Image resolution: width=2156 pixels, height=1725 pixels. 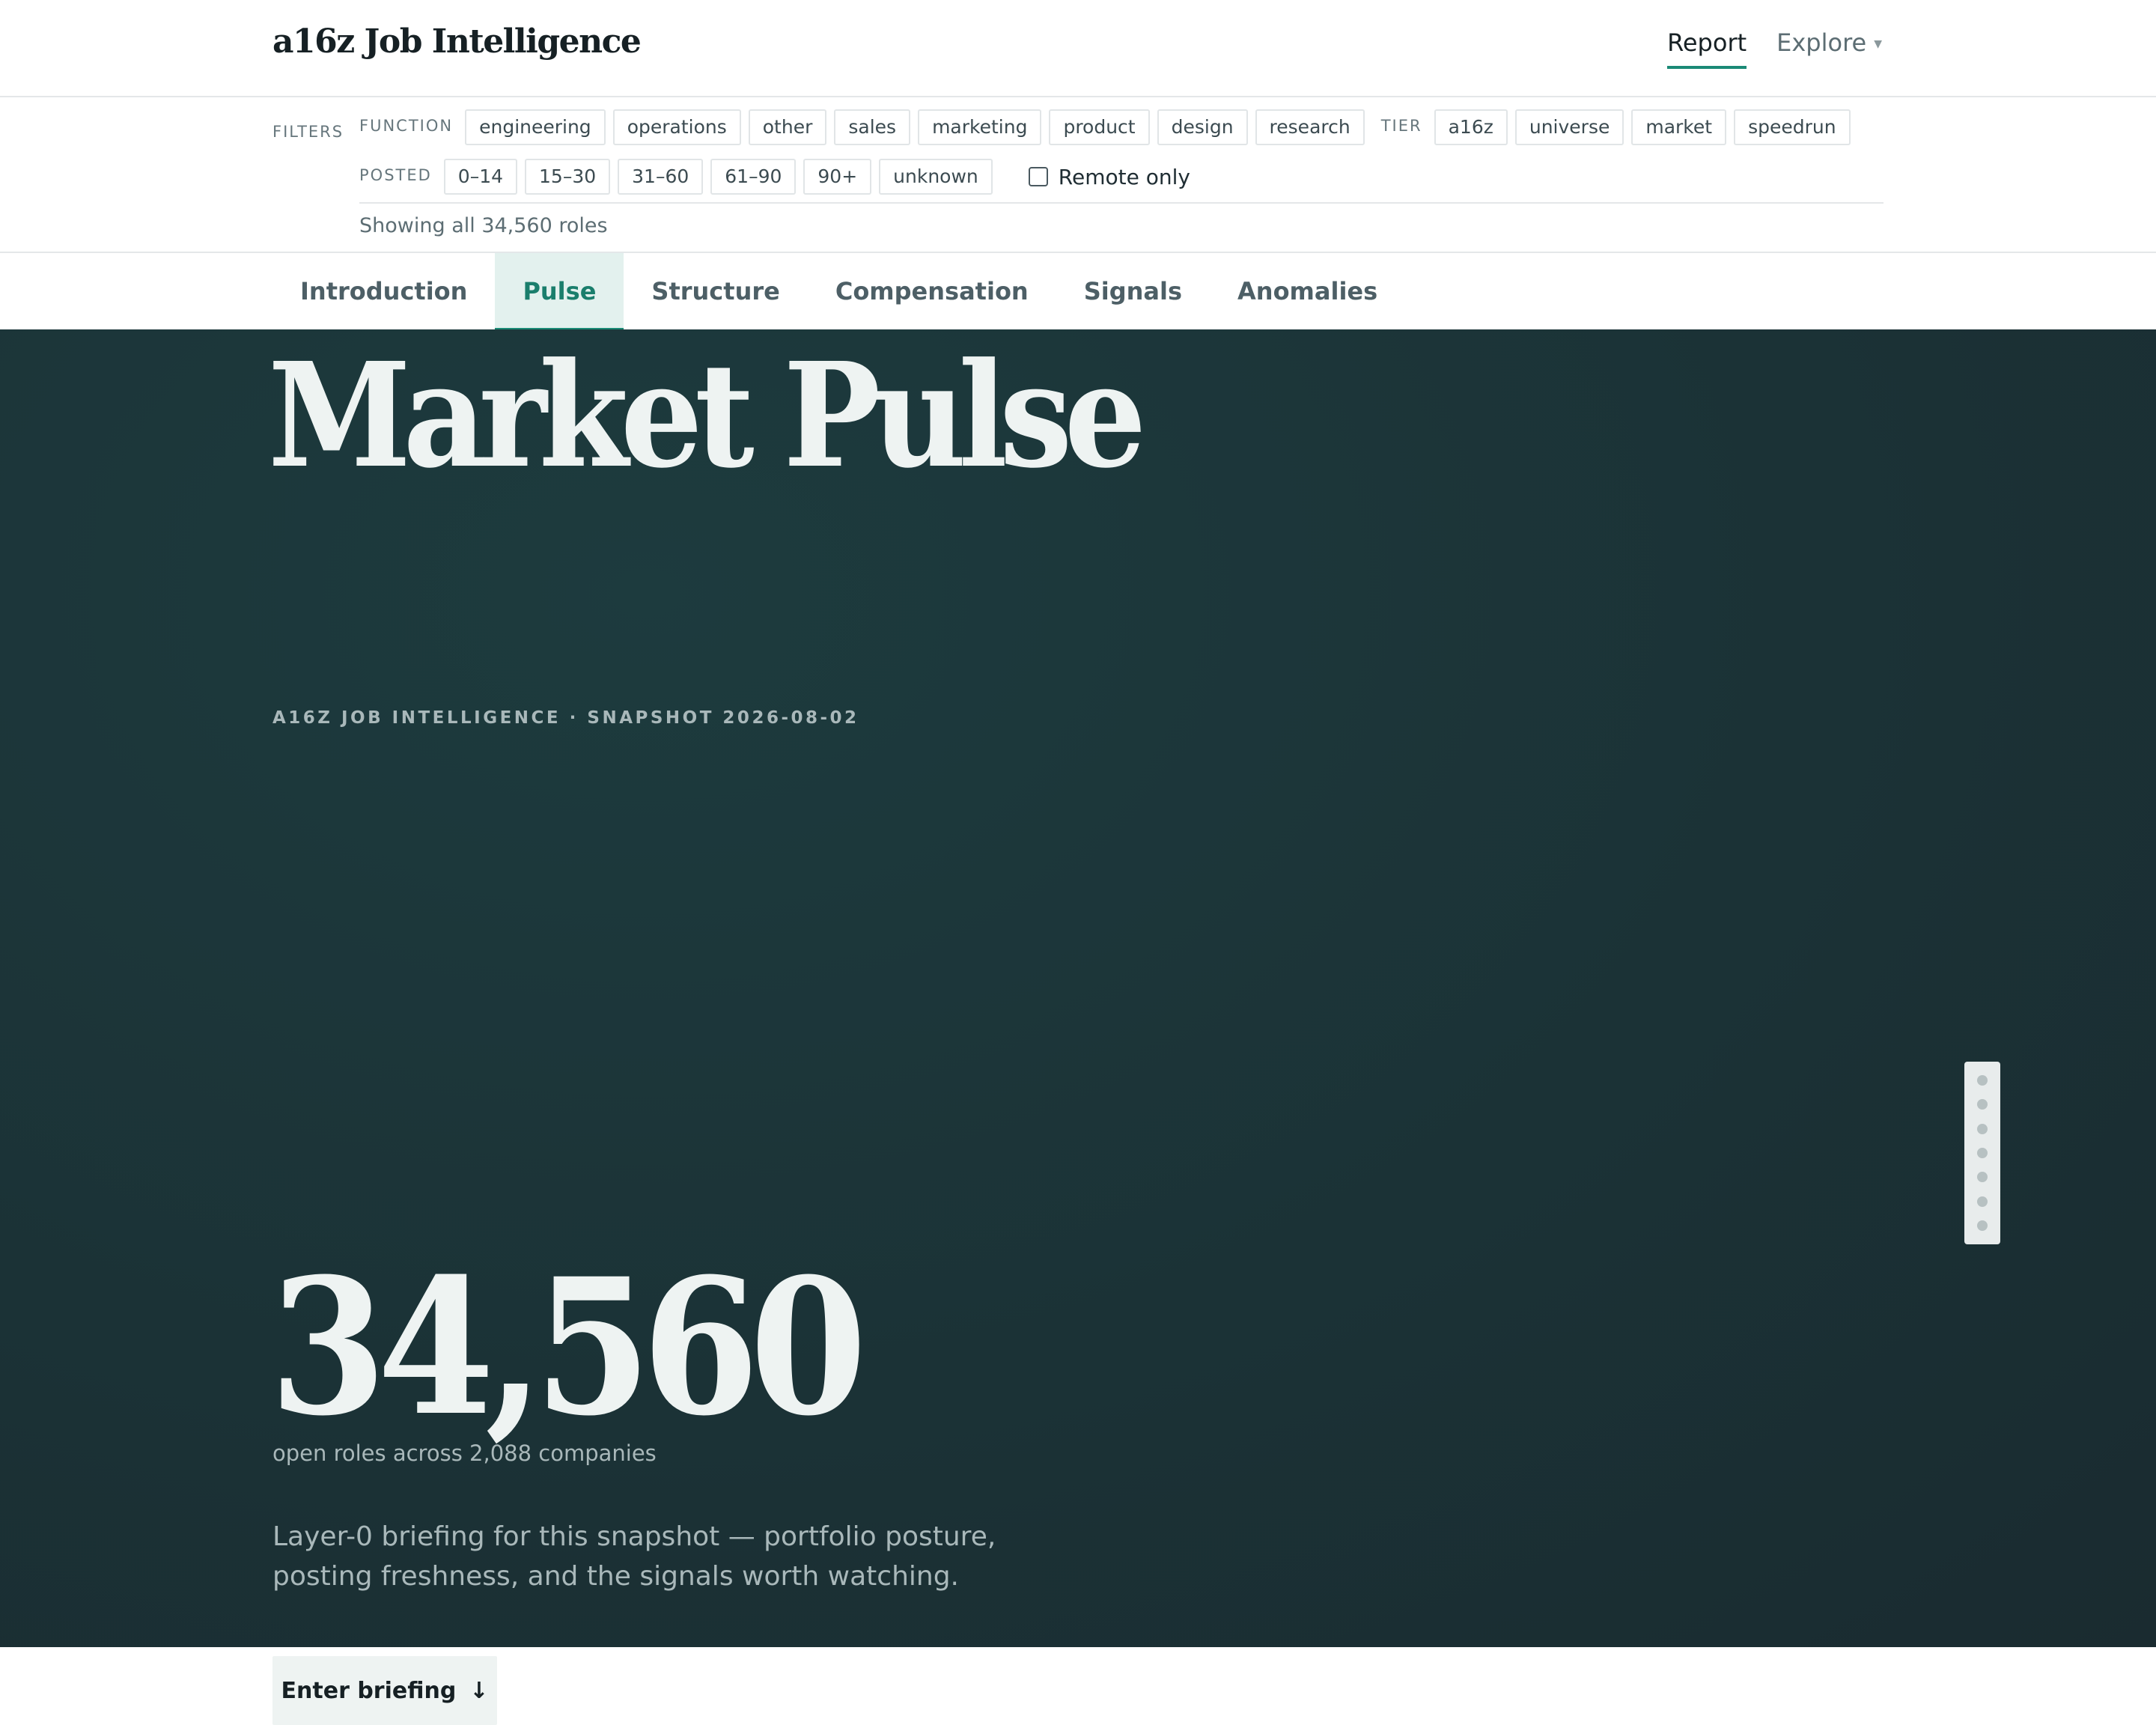 What do you see at coordinates (872, 127) in the screenshot?
I see `chip-function-sales: sales` at bounding box center [872, 127].